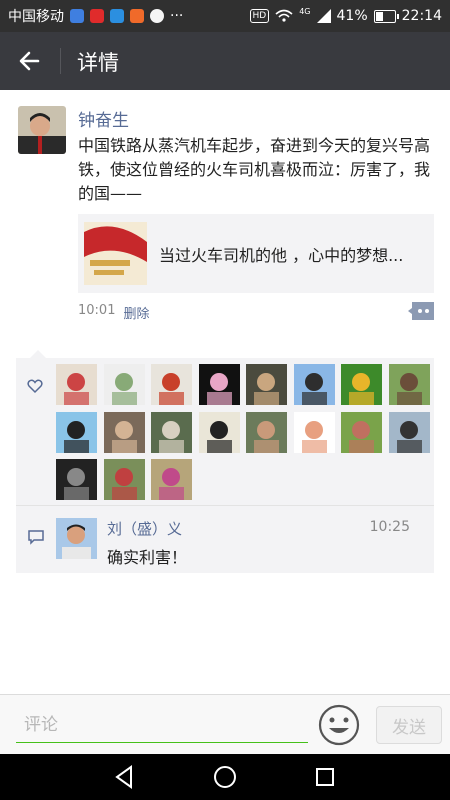 Image resolution: width=450 pixels, height=800 pixels. Describe the element at coordinates (42, 130) in the screenshot. I see `author-avatar` at that location.